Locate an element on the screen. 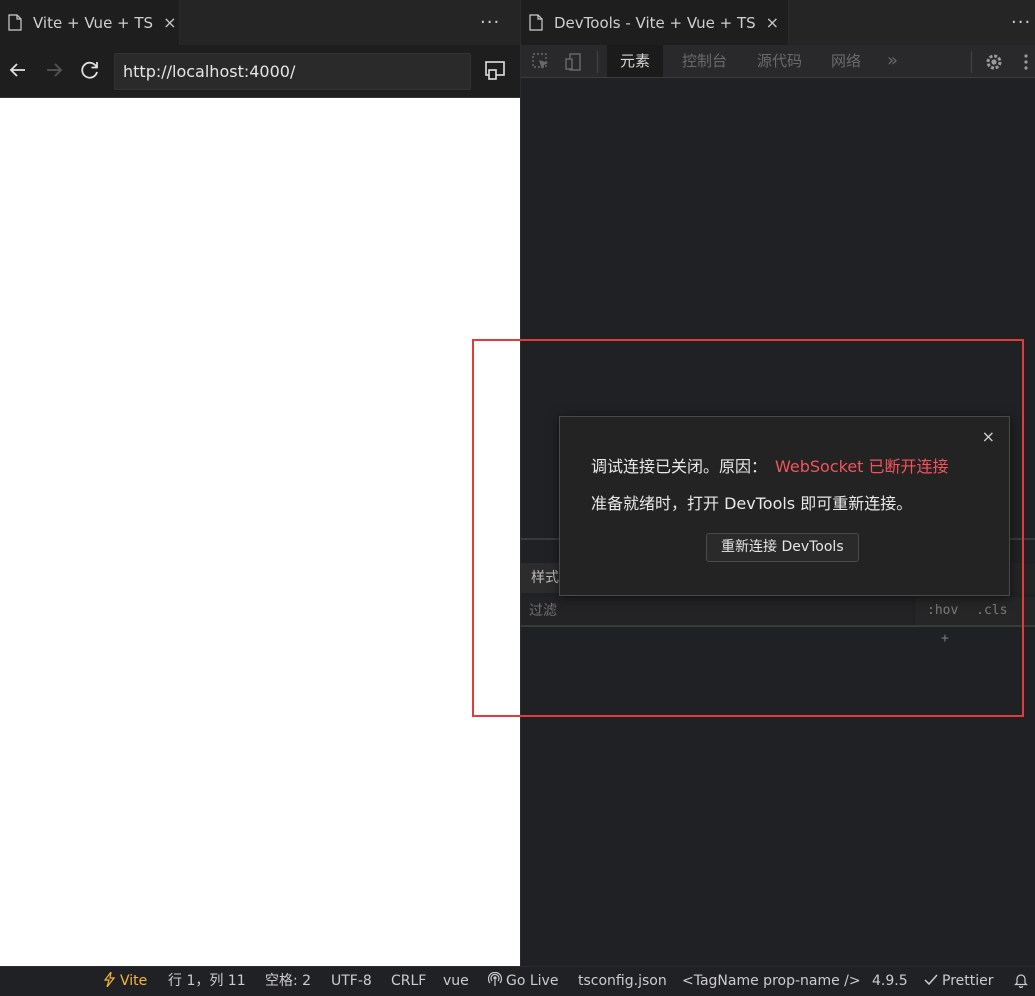  tsconfig-status: tsconfig.json is located at coordinates (622, 981).